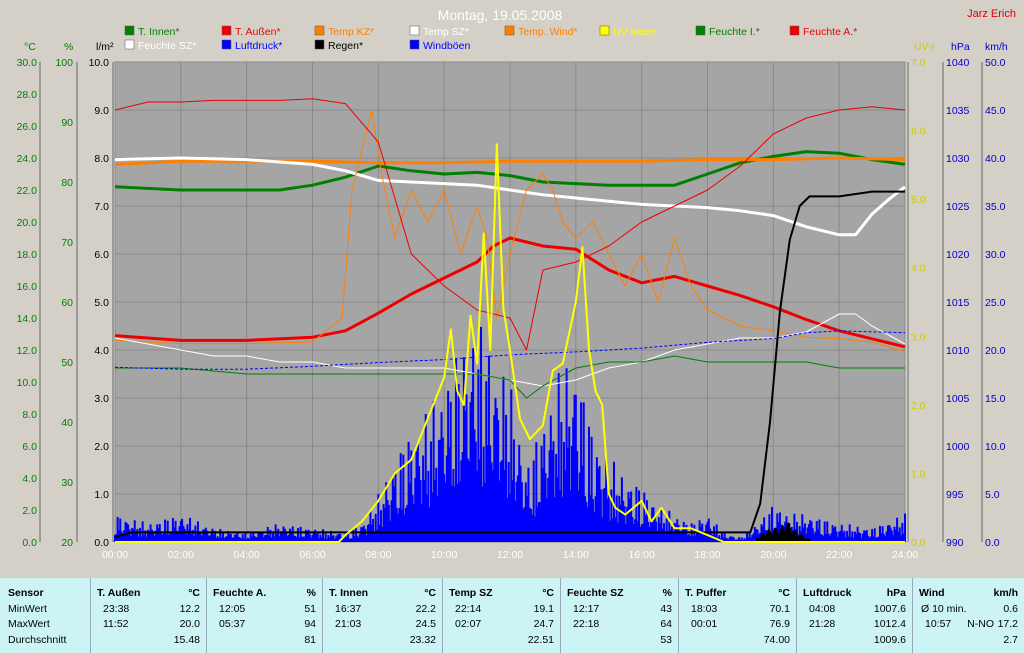 The height and width of the screenshot is (653, 1024). What do you see at coordinates (666, 609) in the screenshot?
I see `stats-min-value: 43` at bounding box center [666, 609].